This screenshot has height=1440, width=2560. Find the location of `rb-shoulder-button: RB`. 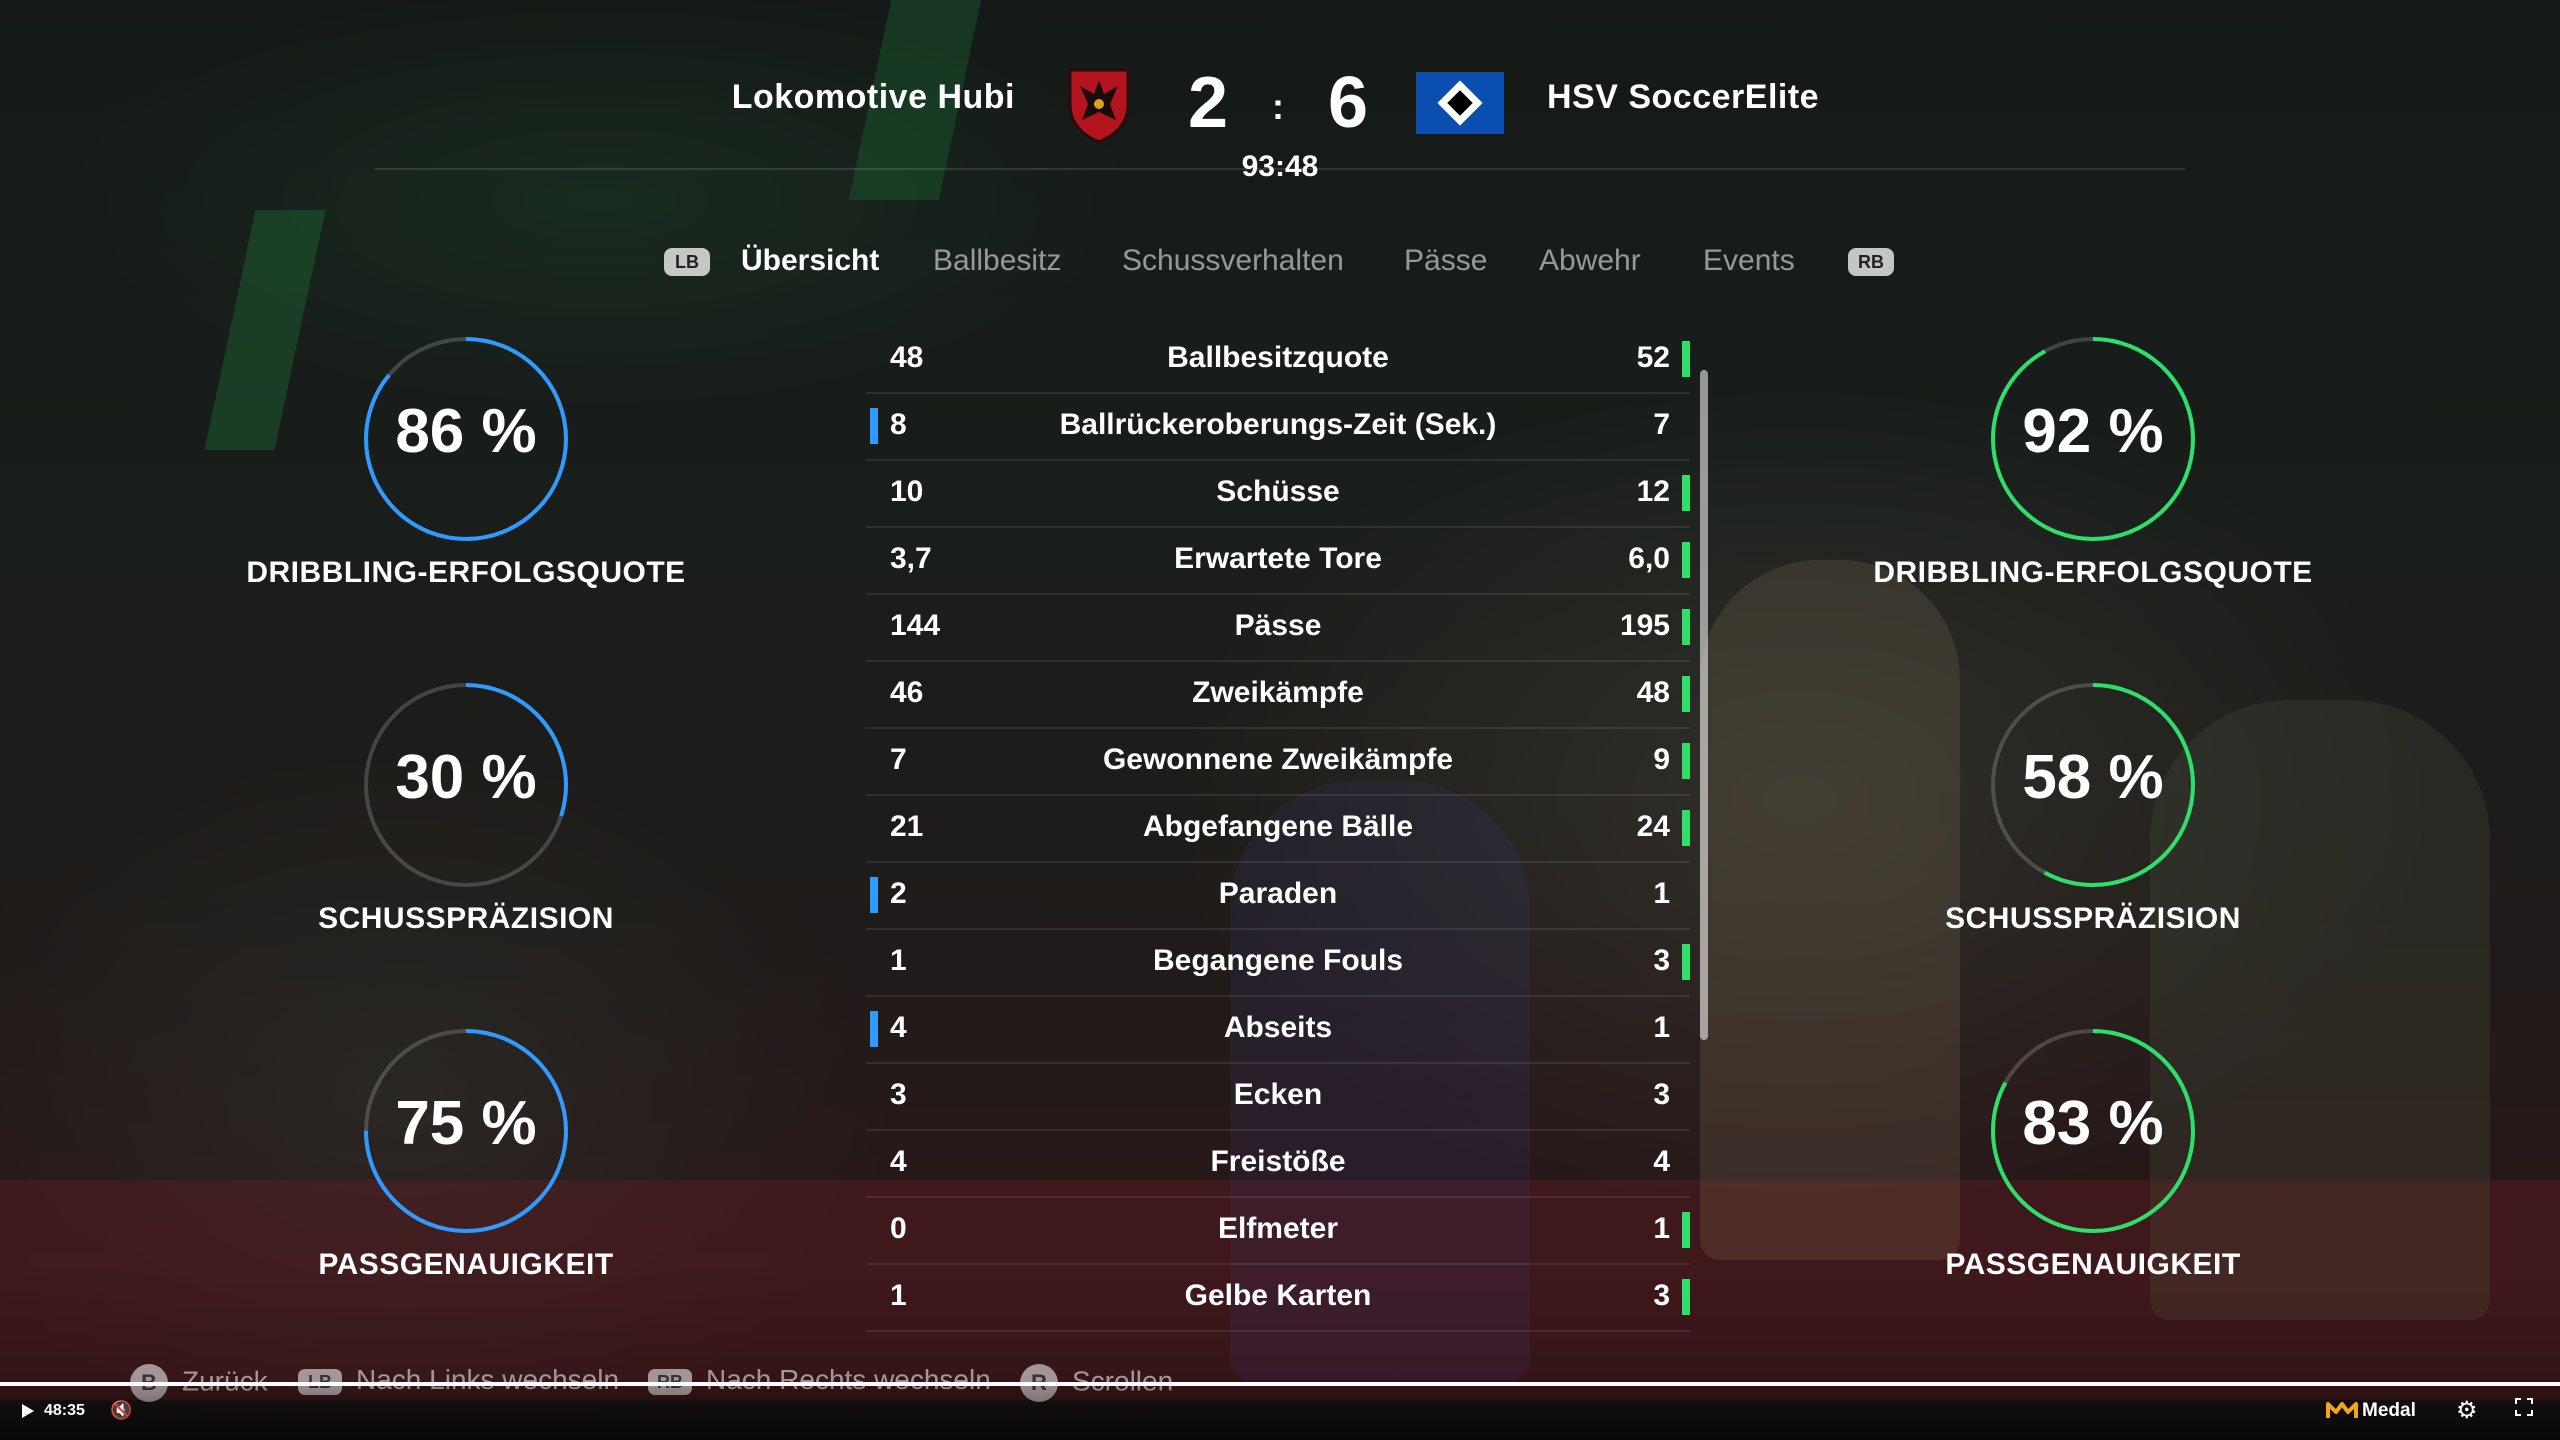

rb-shoulder-button: RB is located at coordinates (1871, 262).